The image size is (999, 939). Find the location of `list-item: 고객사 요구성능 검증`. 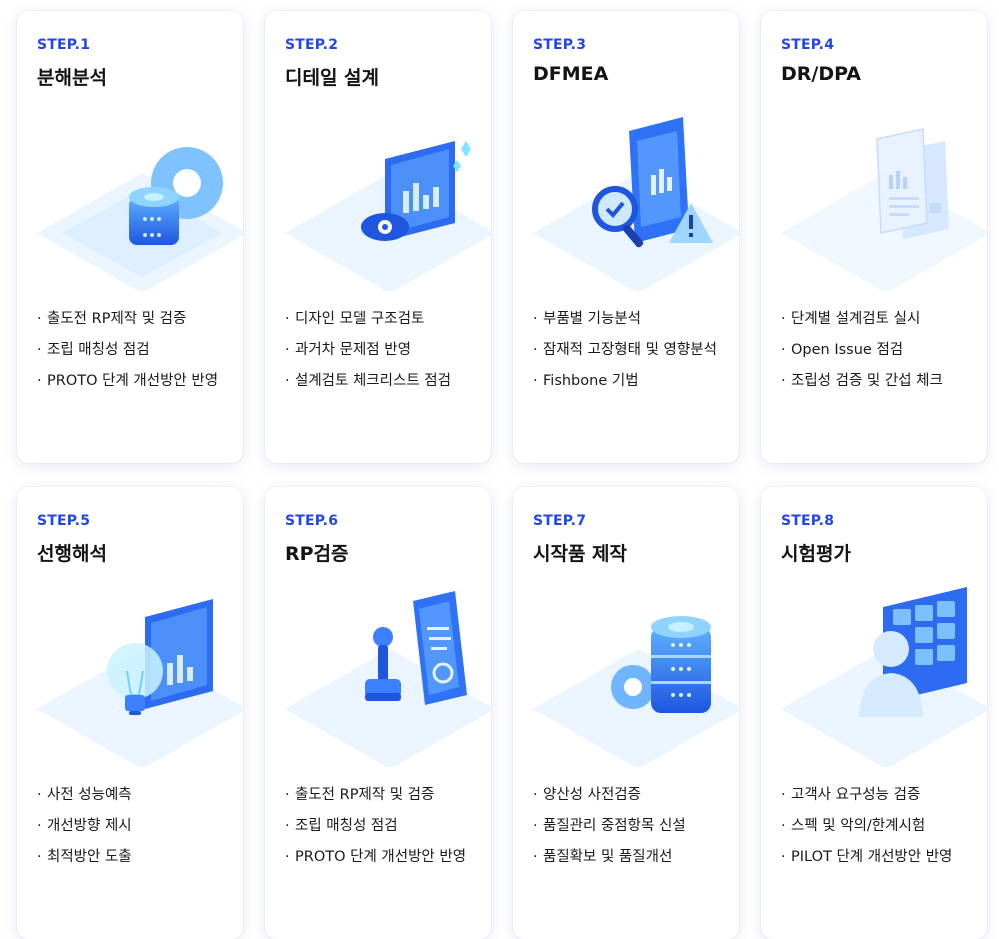

list-item: 고객사 요구성능 검증 is located at coordinates (881, 795).